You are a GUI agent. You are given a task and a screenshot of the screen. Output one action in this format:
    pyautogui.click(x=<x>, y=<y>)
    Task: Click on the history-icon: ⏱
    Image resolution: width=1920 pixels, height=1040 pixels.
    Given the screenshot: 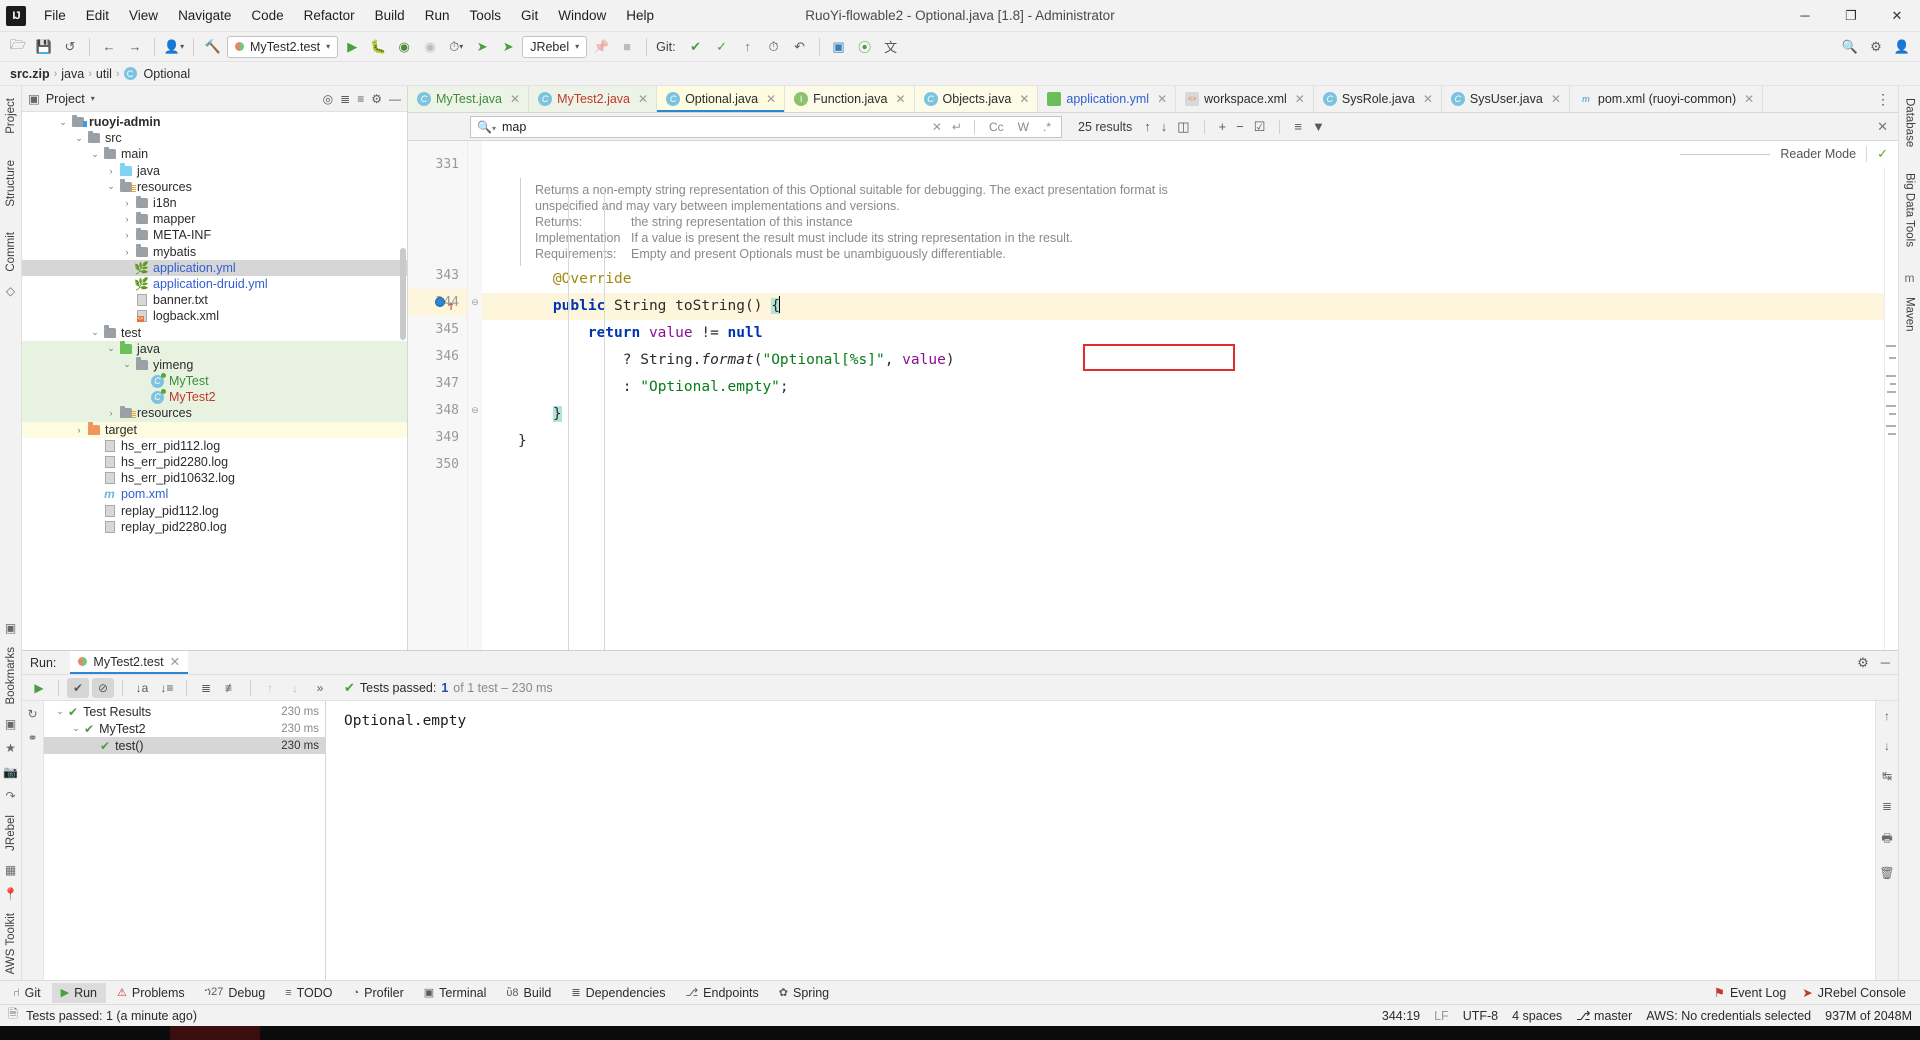 What is the action you would take?
    pyautogui.click(x=774, y=47)
    